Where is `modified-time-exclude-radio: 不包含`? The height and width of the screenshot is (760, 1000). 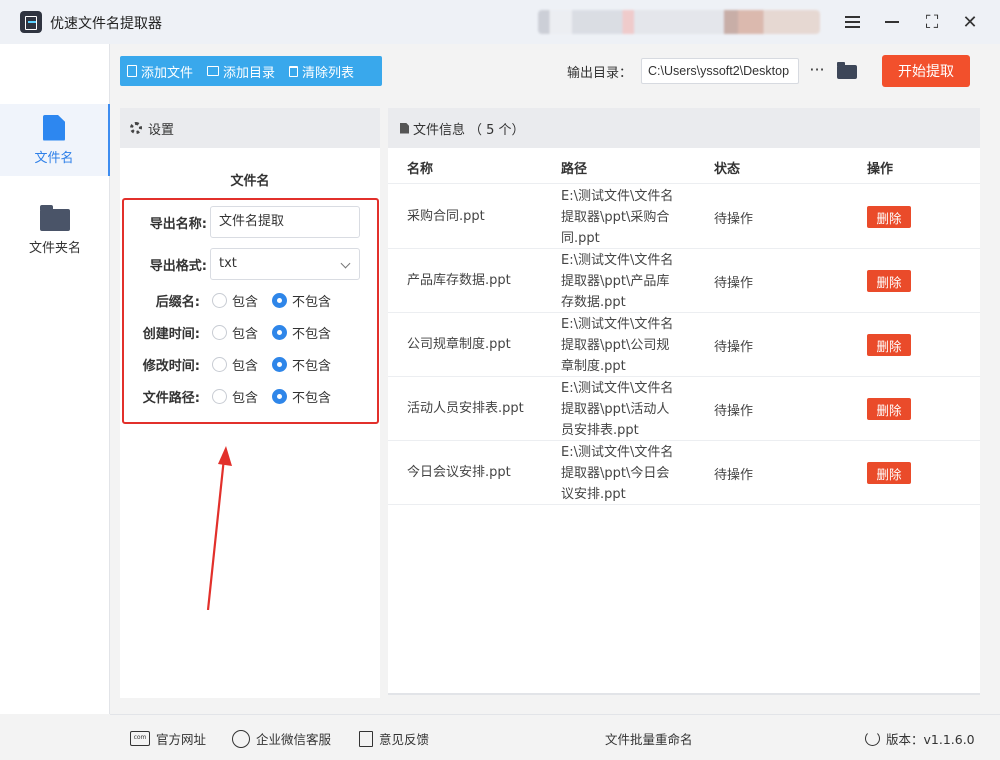
modified-time-exclude-radio: 不包含 is located at coordinates (301, 364).